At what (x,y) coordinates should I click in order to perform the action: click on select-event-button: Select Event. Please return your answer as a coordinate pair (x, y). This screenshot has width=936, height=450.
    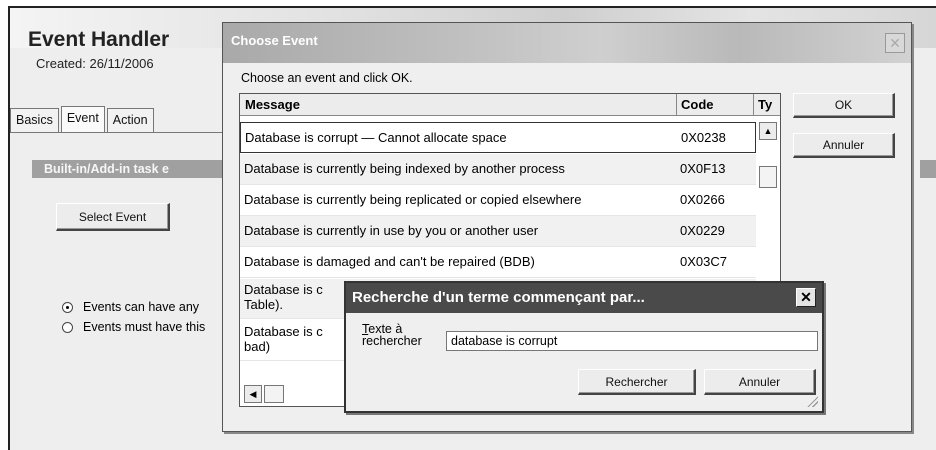
    Looking at the image, I should click on (113, 217).